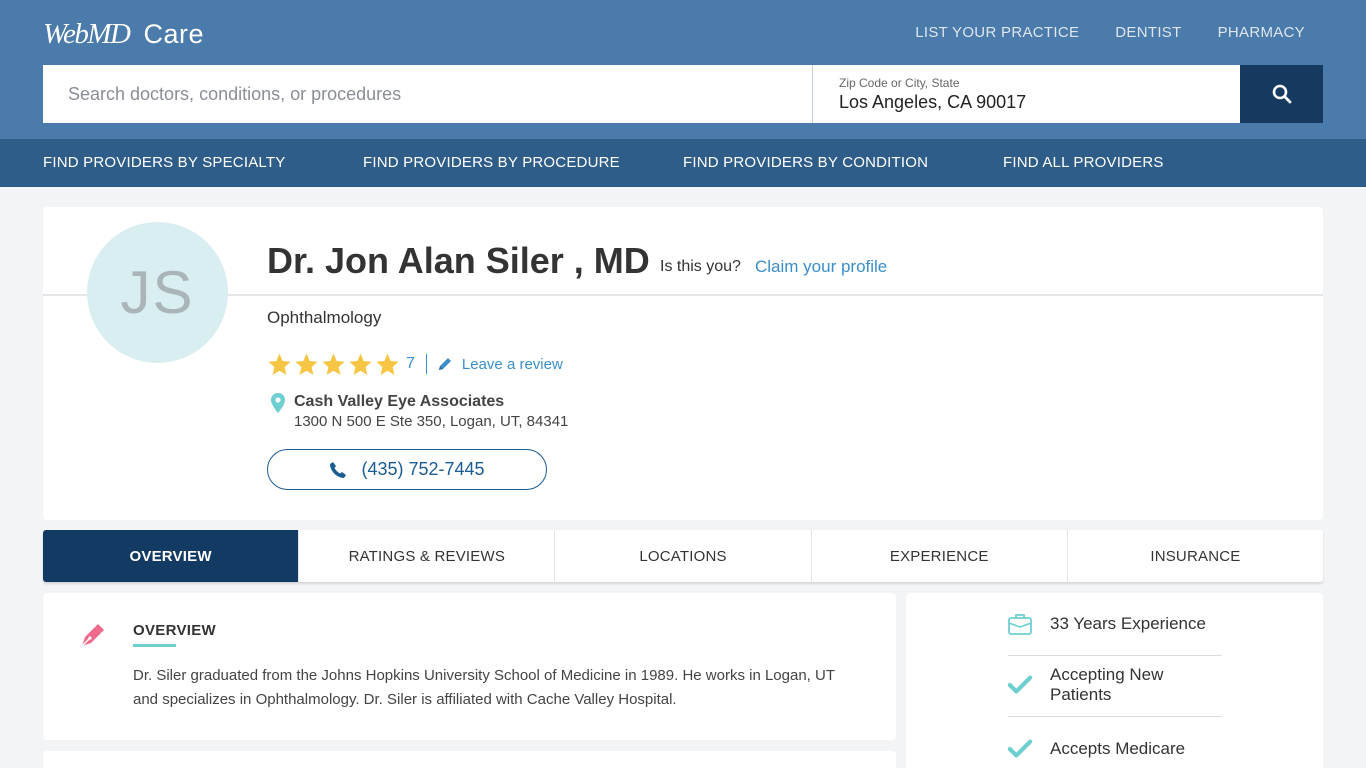 This screenshot has width=1366, height=768. I want to click on nav-find-by-procedure: FIND PROVIDERS BY PROCEDURE, so click(491, 162).